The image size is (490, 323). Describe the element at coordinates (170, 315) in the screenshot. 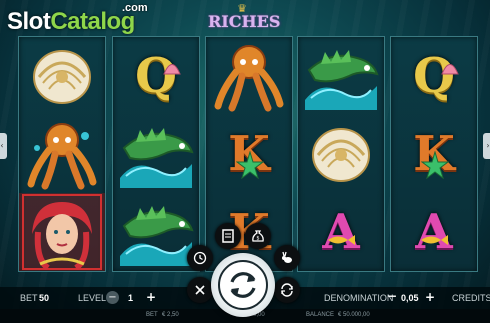

I see `status-bet-value: € 2,50` at that location.